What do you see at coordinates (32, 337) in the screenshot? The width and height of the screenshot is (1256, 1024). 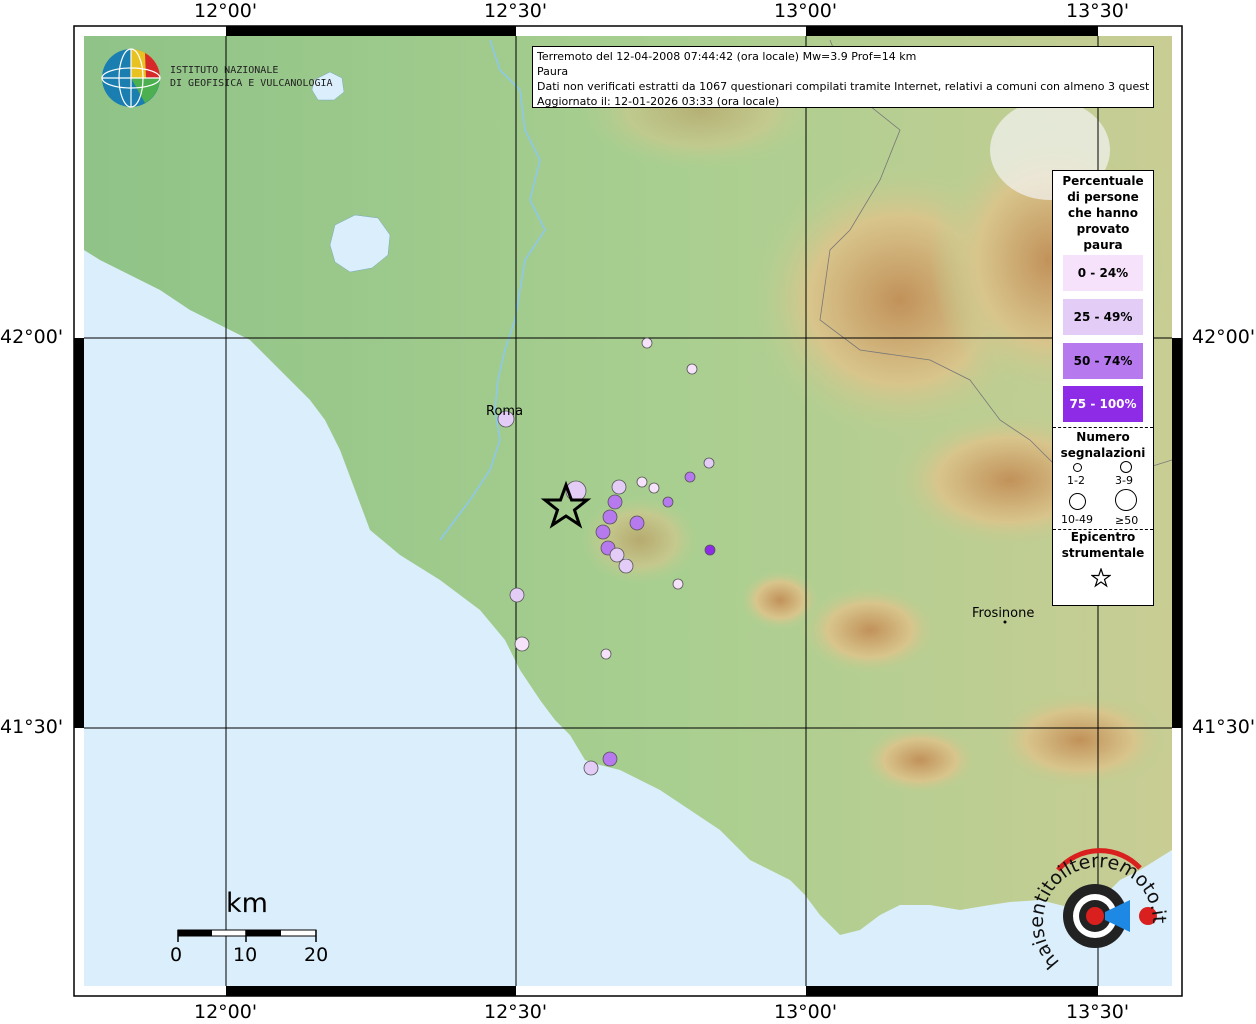 I see `left-tick-label: 42°00'` at bounding box center [32, 337].